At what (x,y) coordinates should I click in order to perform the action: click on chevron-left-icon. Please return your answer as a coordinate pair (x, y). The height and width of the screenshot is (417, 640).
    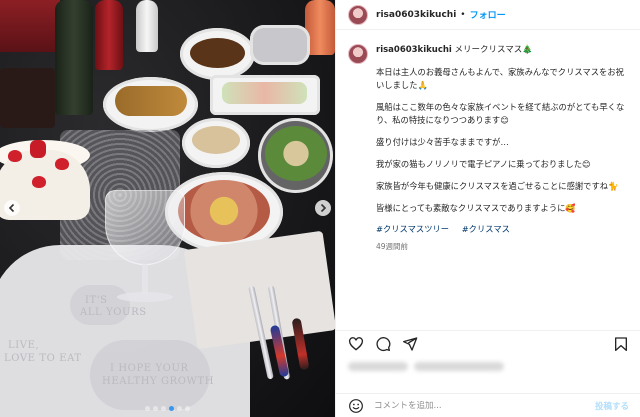
    Looking at the image, I should click on (11, 208).